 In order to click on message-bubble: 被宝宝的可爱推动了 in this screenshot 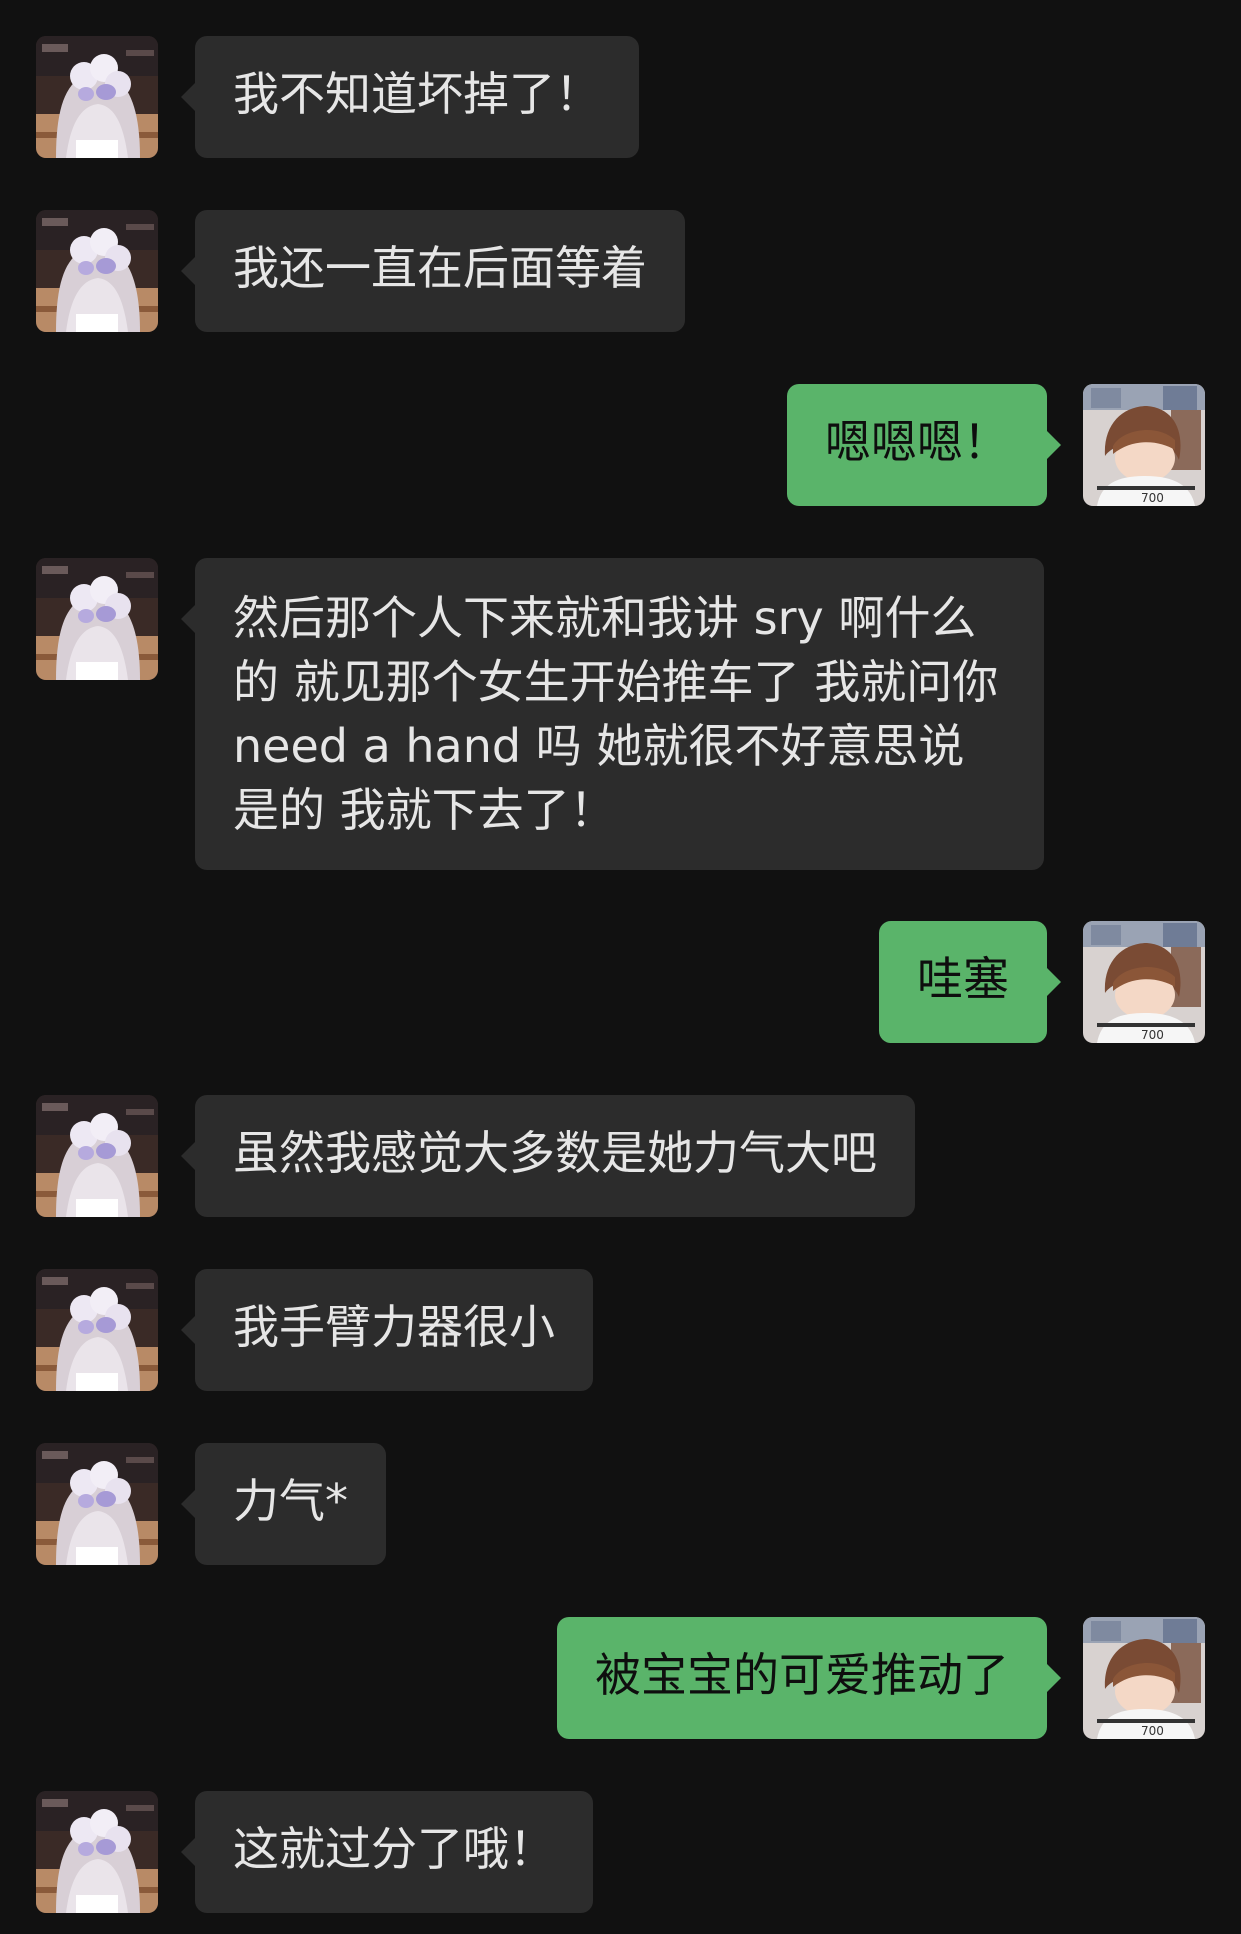, I will do `click(809, 1678)`.